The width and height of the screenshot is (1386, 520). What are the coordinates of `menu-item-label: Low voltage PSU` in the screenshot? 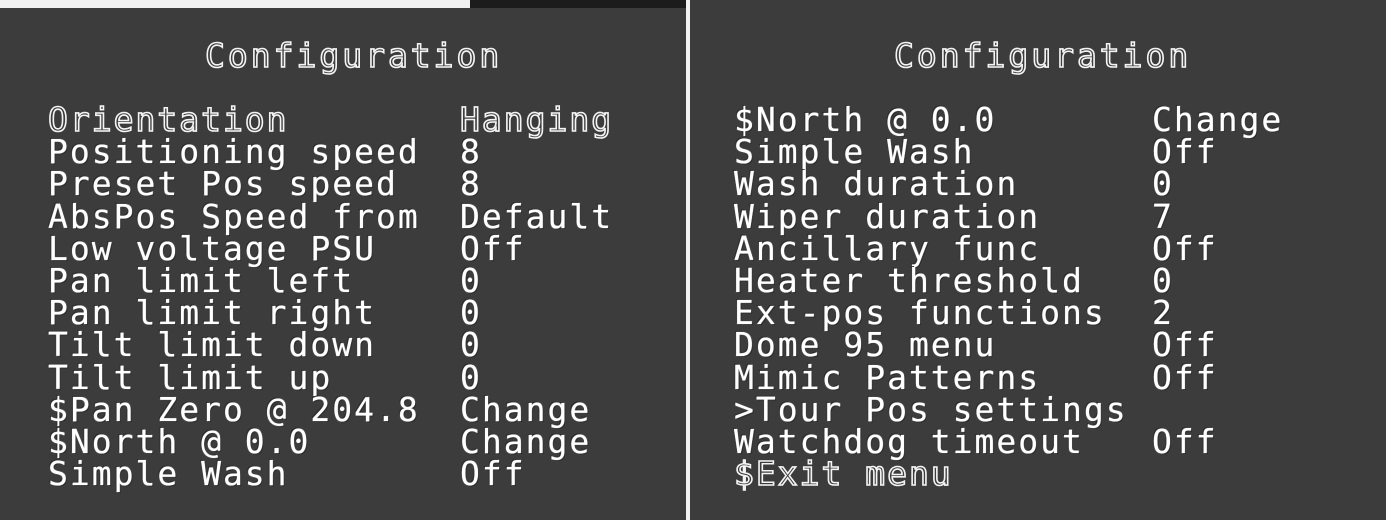 It's located at (212, 248).